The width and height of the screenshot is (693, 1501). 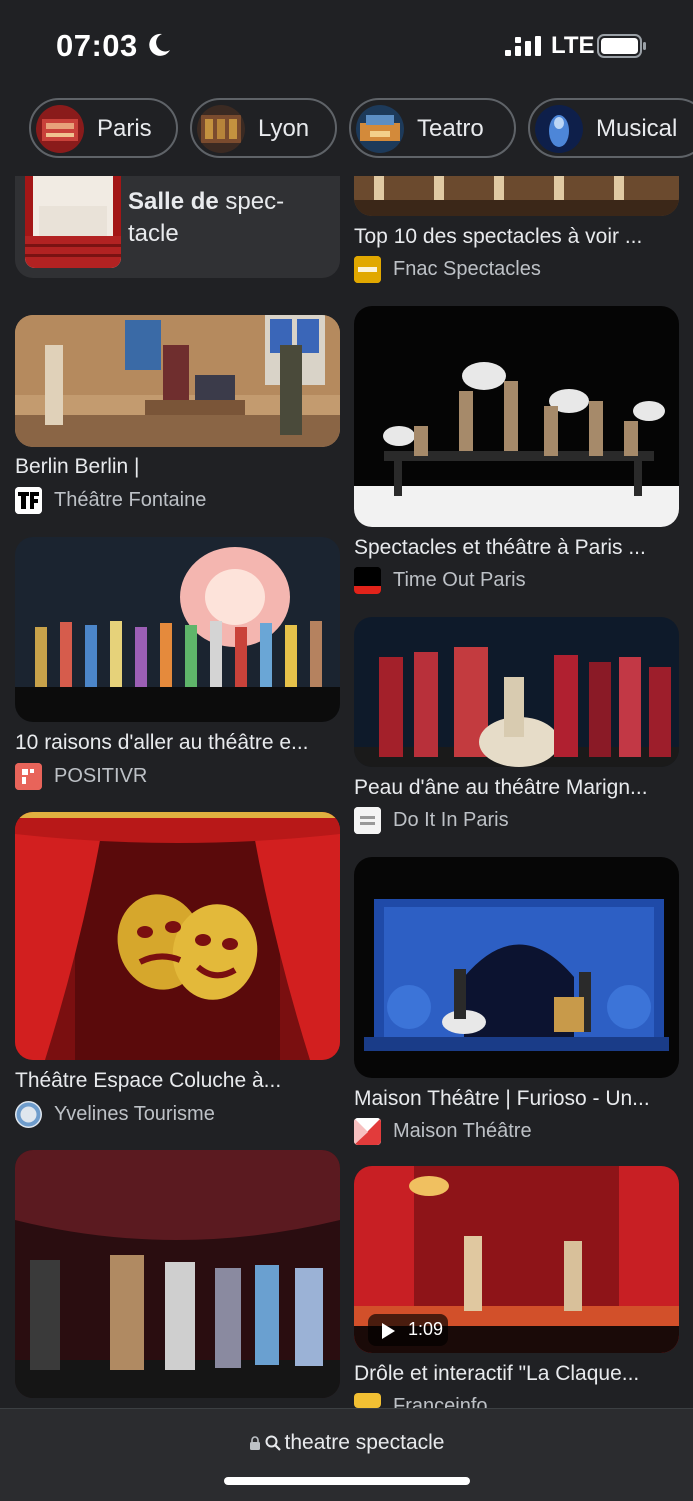 I want to click on result-source: Fnac Spectacles, so click(x=467, y=269).